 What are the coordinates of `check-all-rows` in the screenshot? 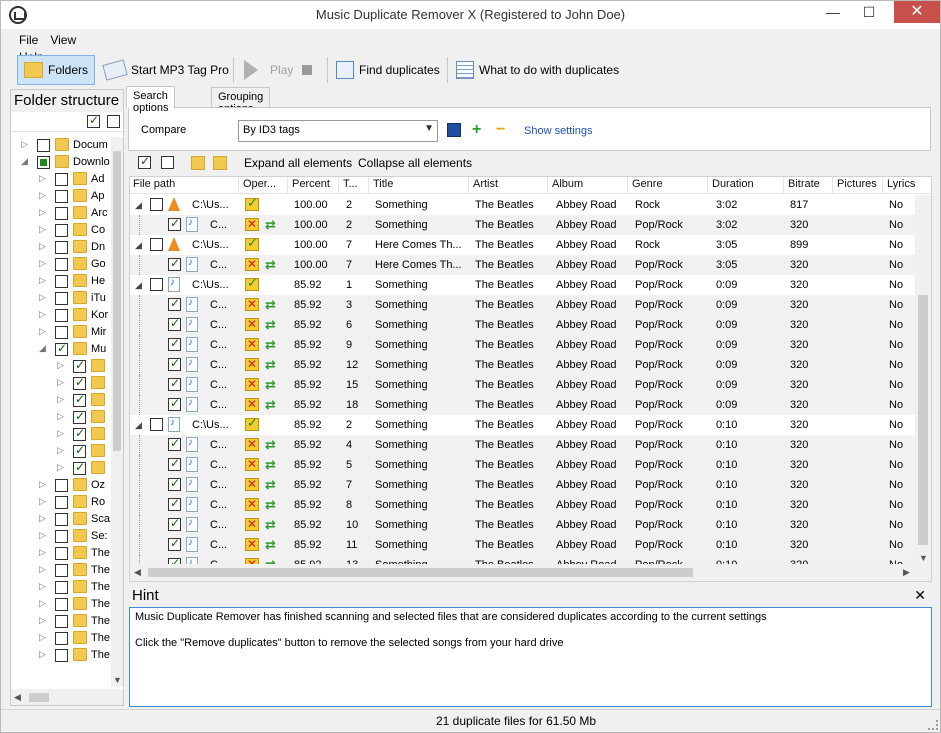 It's located at (144, 161).